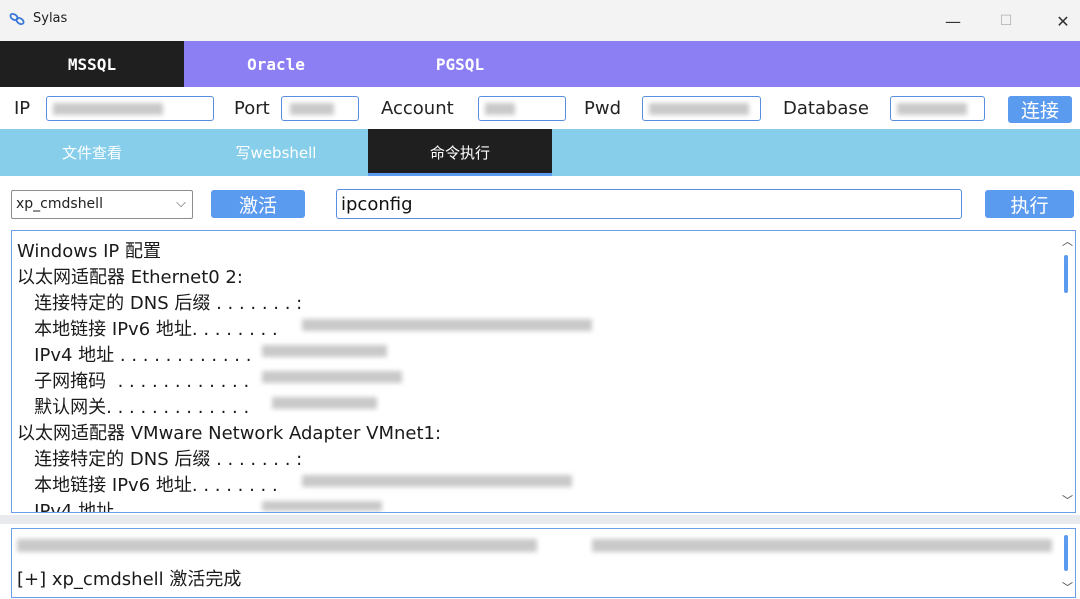  I want to click on connection-row: IP Port Account Pwd Database 连接, so click(540, 108).